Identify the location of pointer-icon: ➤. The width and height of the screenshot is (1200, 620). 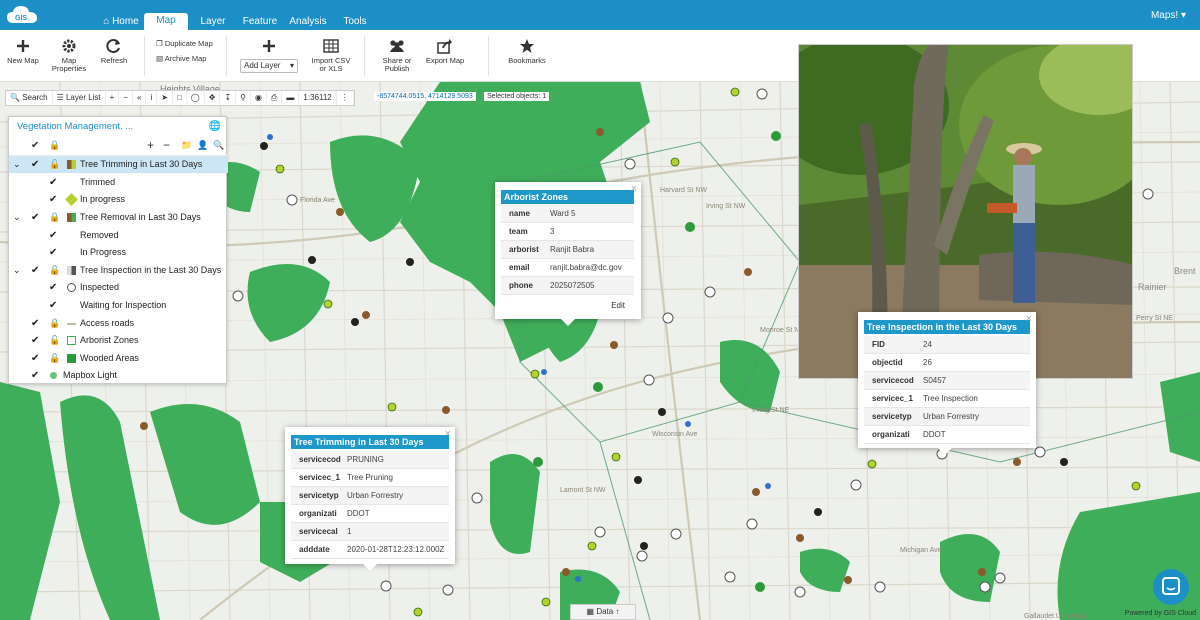
(165, 98).